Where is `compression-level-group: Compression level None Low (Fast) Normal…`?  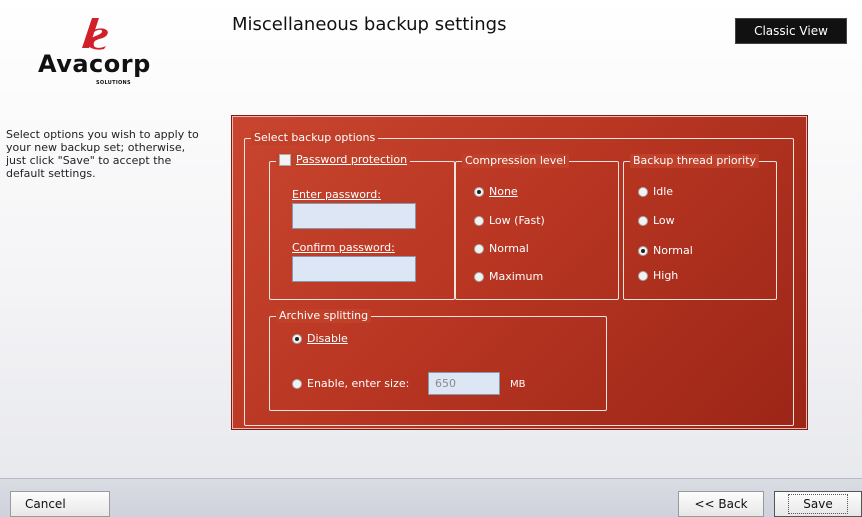
compression-level-group: Compression level None Low (Fast) Normal… is located at coordinates (537, 227).